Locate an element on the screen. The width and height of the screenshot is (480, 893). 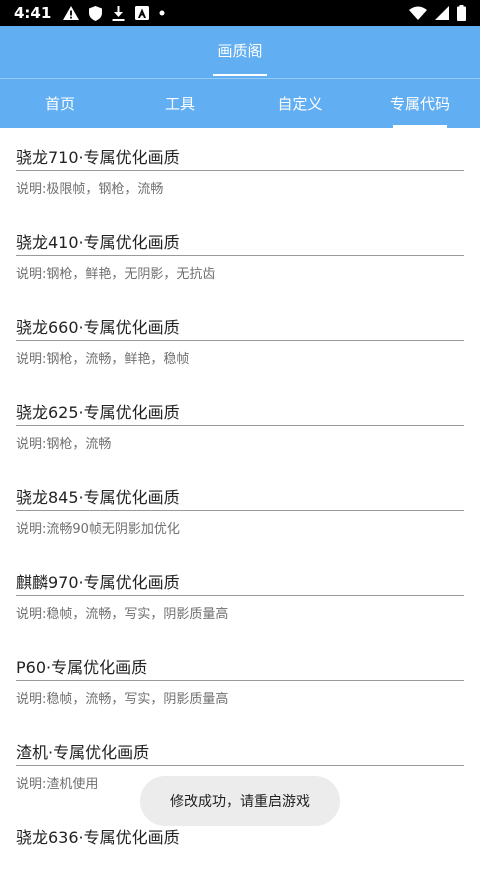
item-title: 骁龙710·专属优化画质 is located at coordinates (98, 157).